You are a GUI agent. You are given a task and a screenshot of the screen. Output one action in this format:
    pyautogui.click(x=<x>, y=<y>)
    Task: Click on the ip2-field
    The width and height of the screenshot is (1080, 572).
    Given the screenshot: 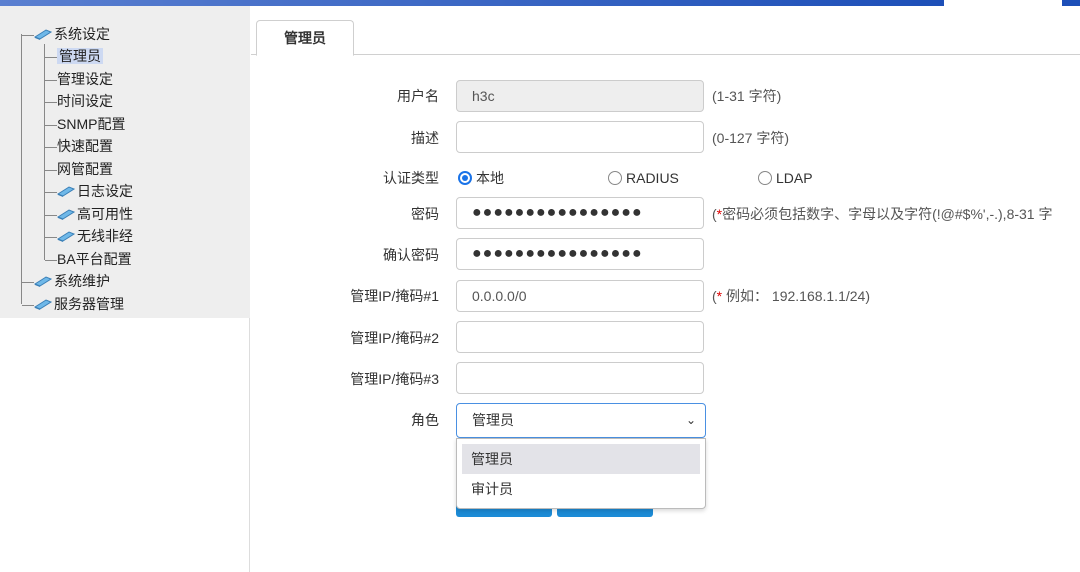 What is the action you would take?
    pyautogui.click(x=580, y=337)
    